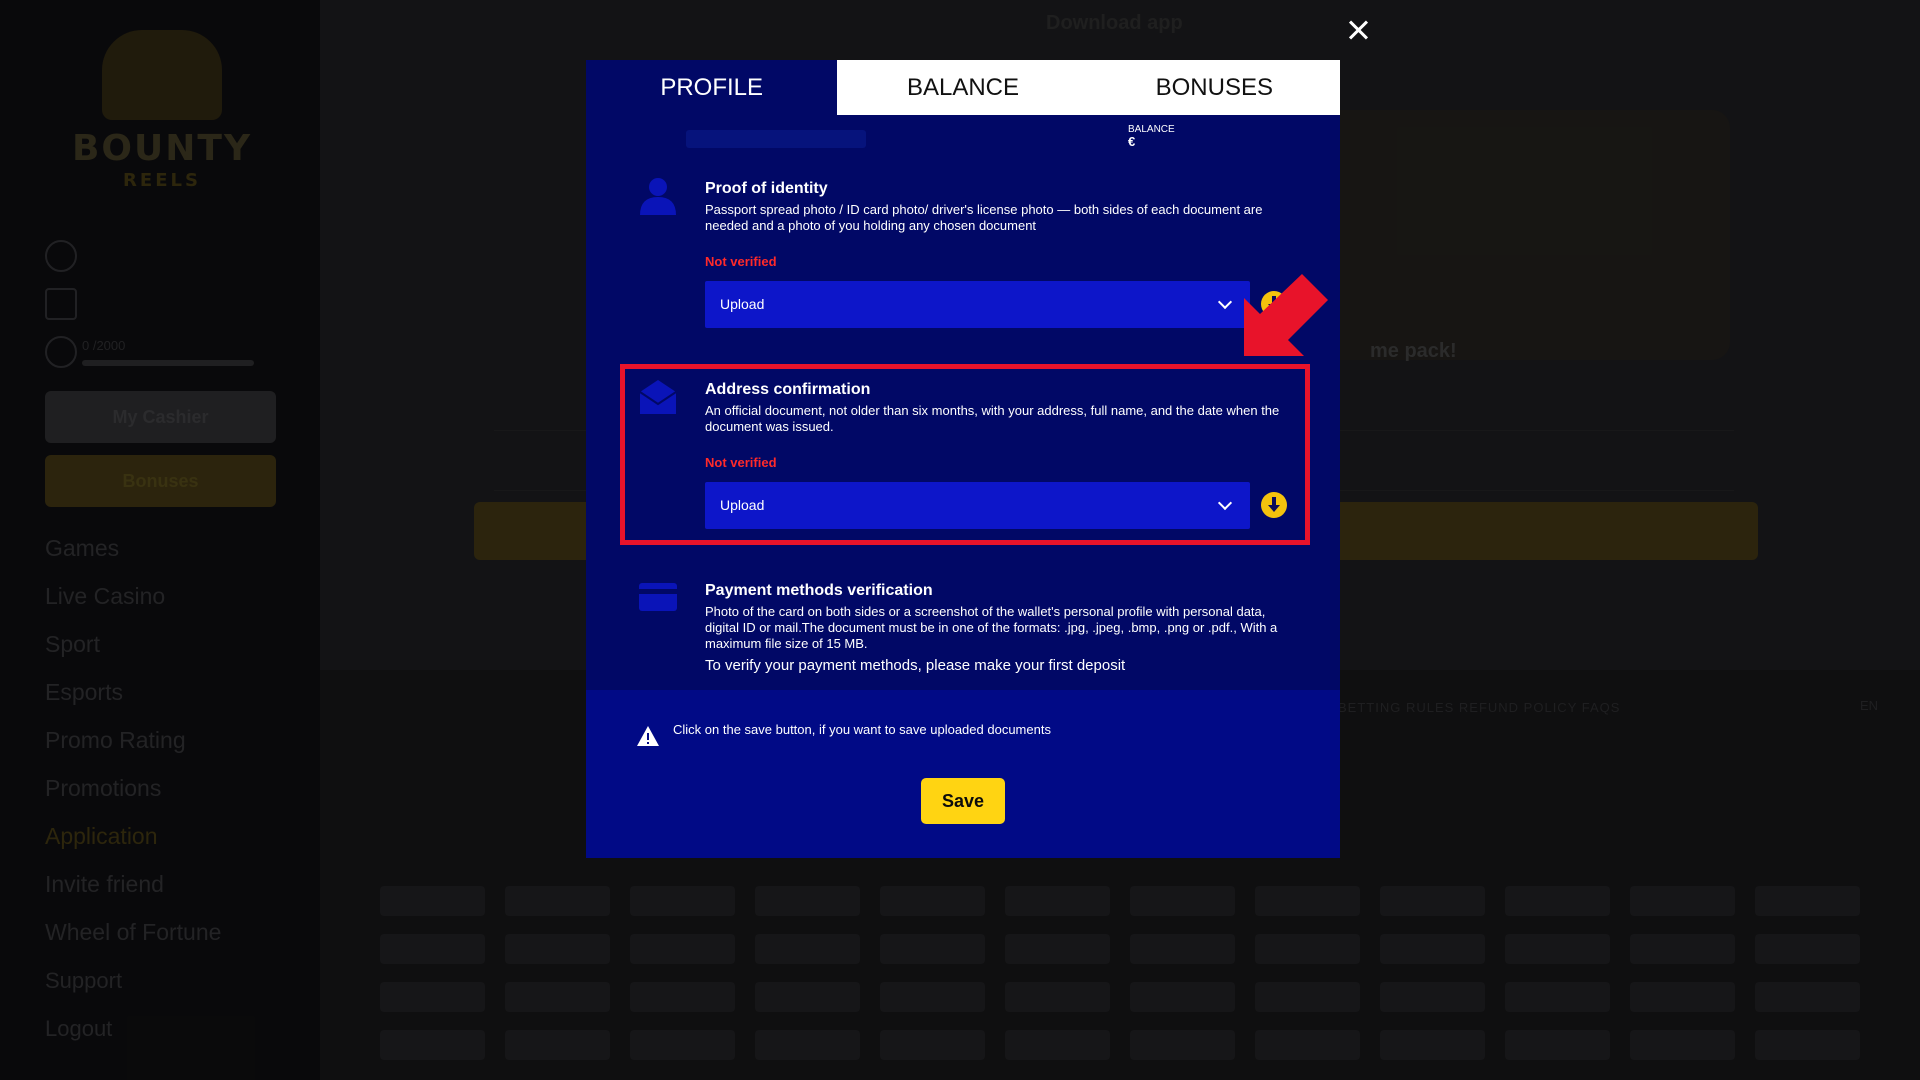 Image resolution: width=1920 pixels, height=1080 pixels. I want to click on status-badge: Not verified, so click(741, 261).